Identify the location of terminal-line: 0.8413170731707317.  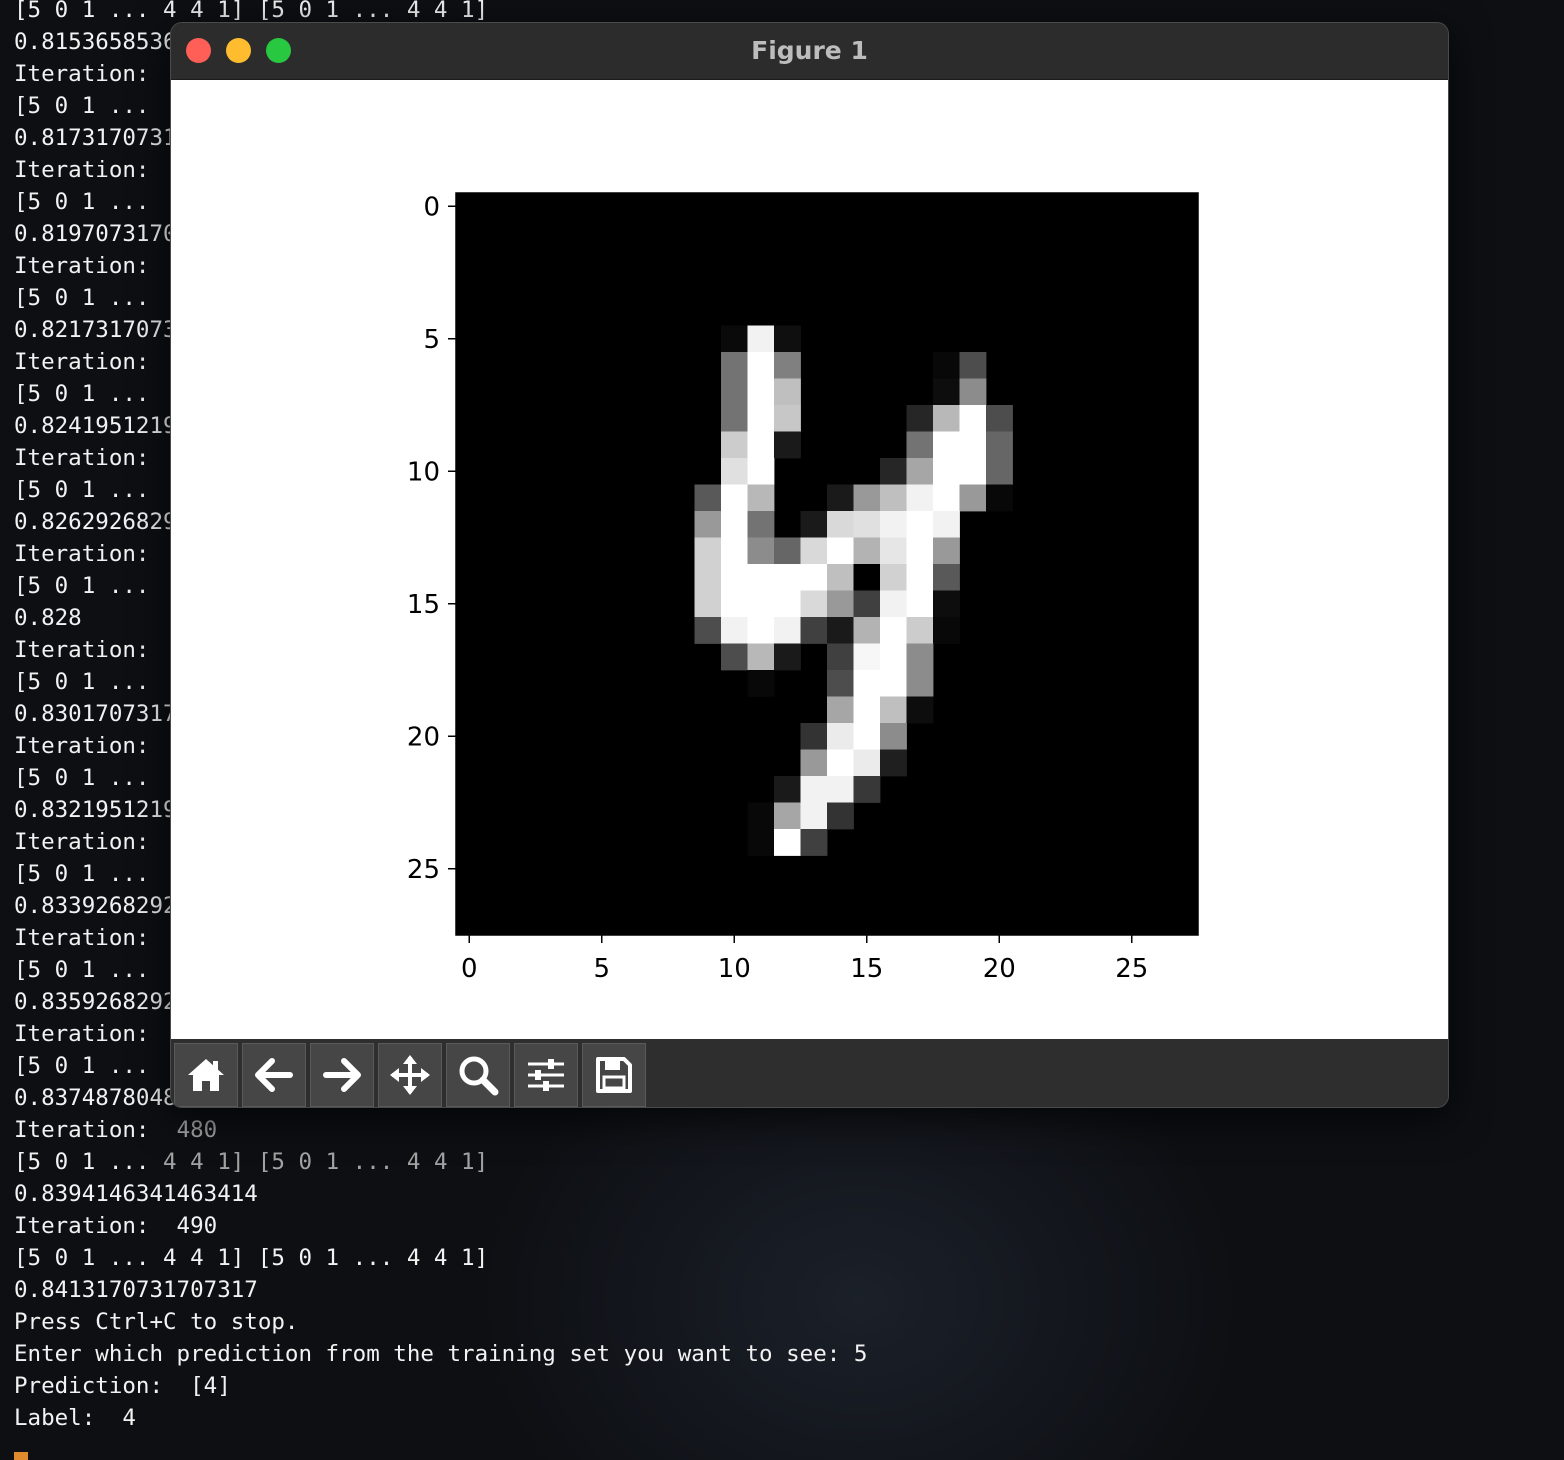
(136, 1290).